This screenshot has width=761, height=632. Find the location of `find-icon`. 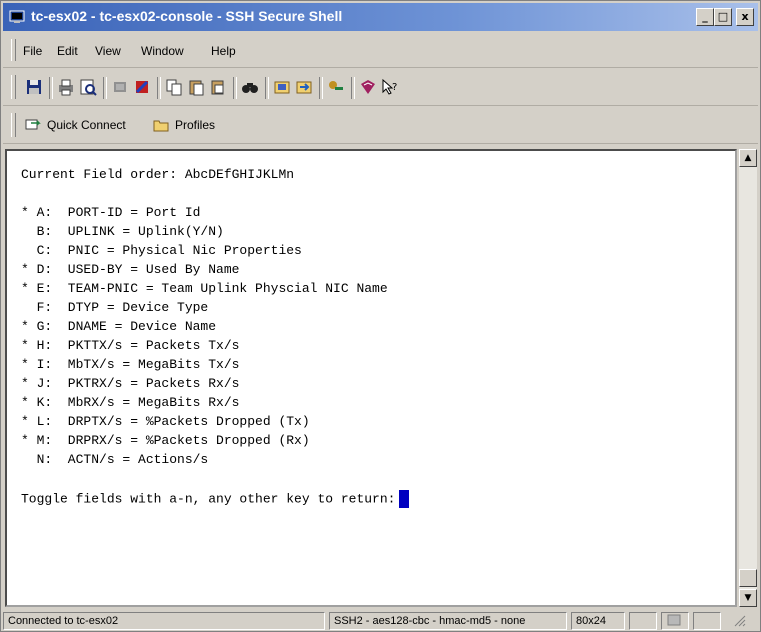

find-icon is located at coordinates (250, 87).